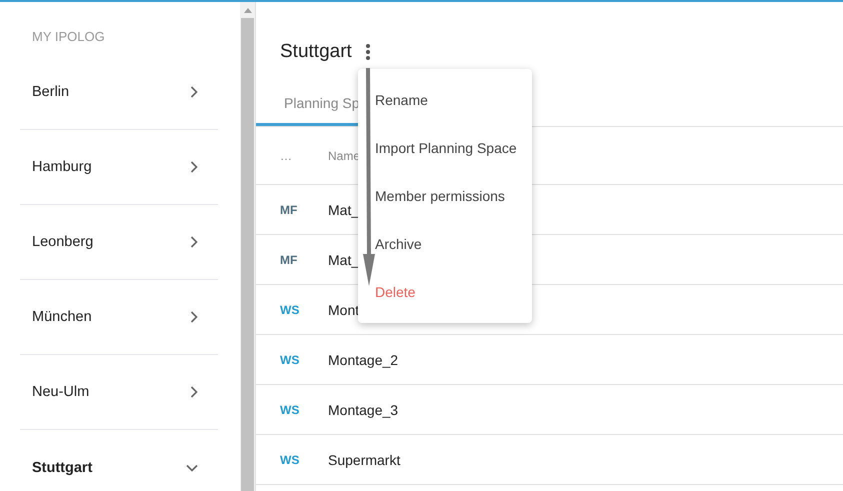 The height and width of the screenshot is (491, 843). What do you see at coordinates (119, 167) in the screenshot?
I see `city-item: Hamburg` at bounding box center [119, 167].